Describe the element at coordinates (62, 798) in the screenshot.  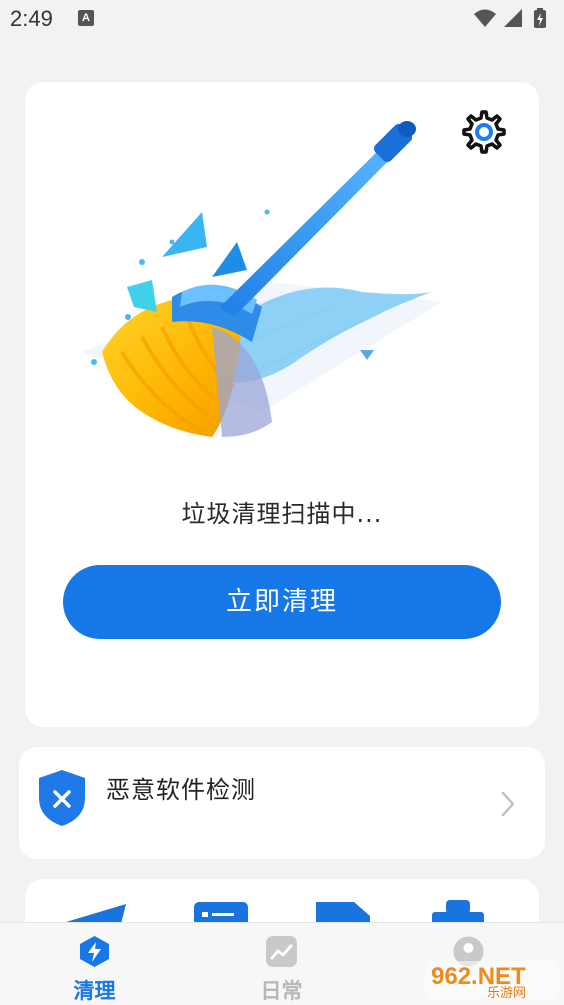
I see `shield-x-icon` at that location.